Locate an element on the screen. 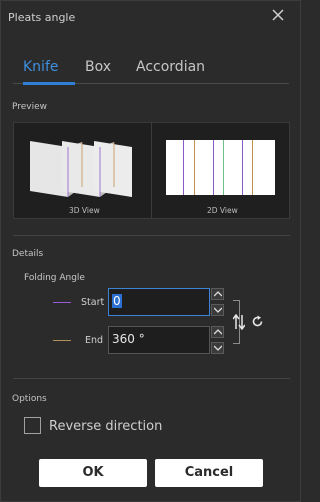  end-angle-stepper is located at coordinates (217, 340).